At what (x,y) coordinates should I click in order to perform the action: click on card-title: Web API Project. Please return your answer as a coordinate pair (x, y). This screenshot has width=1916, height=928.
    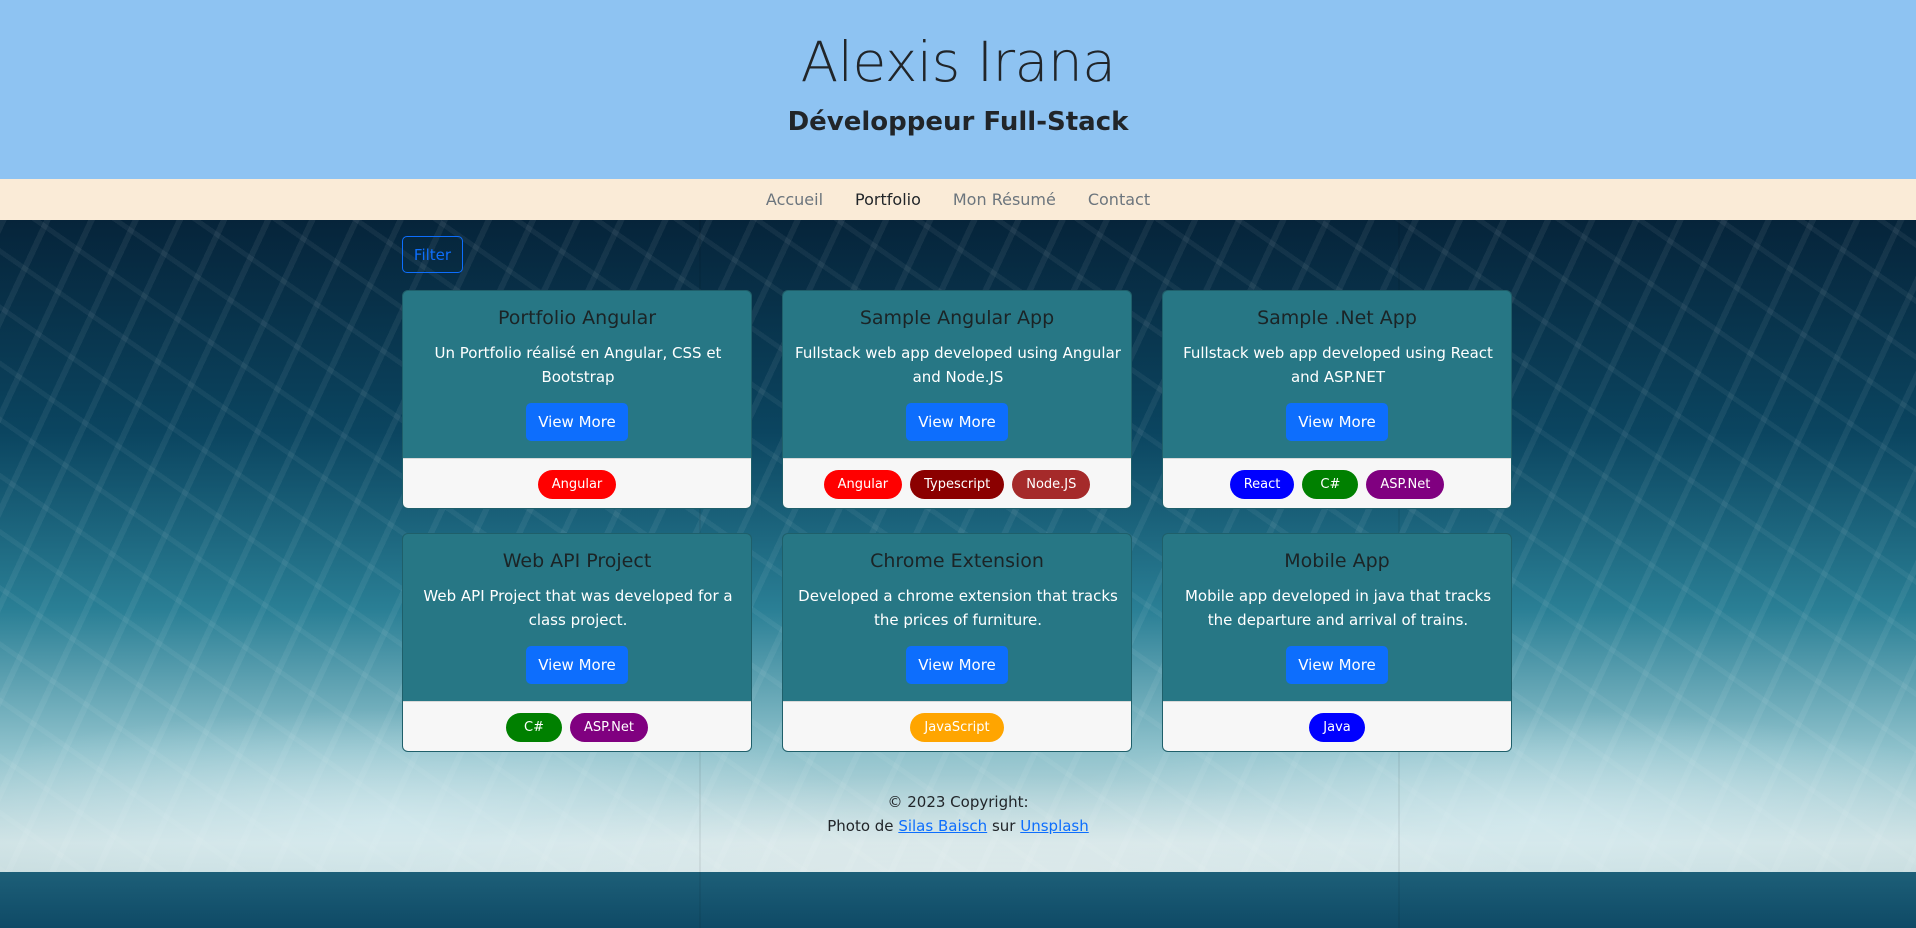
    Looking at the image, I should click on (577, 561).